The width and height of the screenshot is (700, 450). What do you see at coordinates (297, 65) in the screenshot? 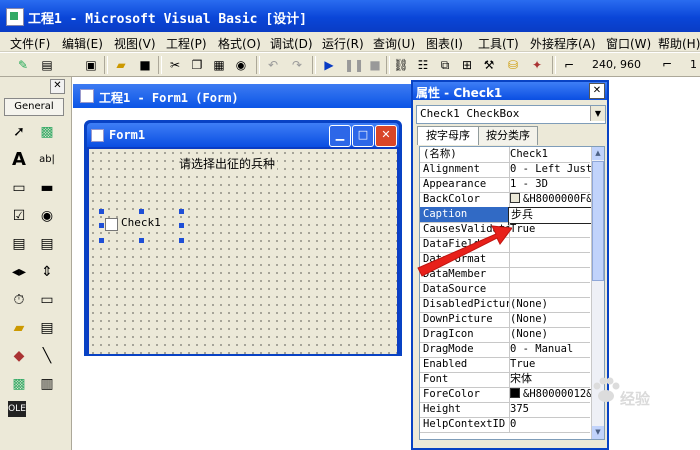
I see `redo-icon: ↷` at bounding box center [297, 65].